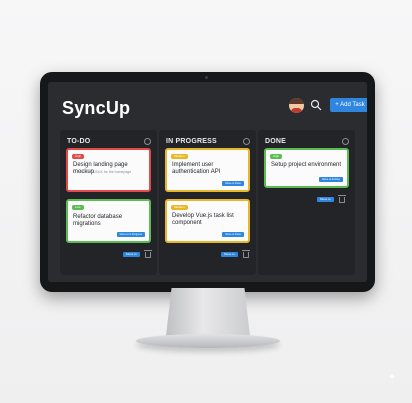 This screenshot has height=403, width=412. Describe the element at coordinates (276, 141) in the screenshot. I see `column-title: DONE` at that location.